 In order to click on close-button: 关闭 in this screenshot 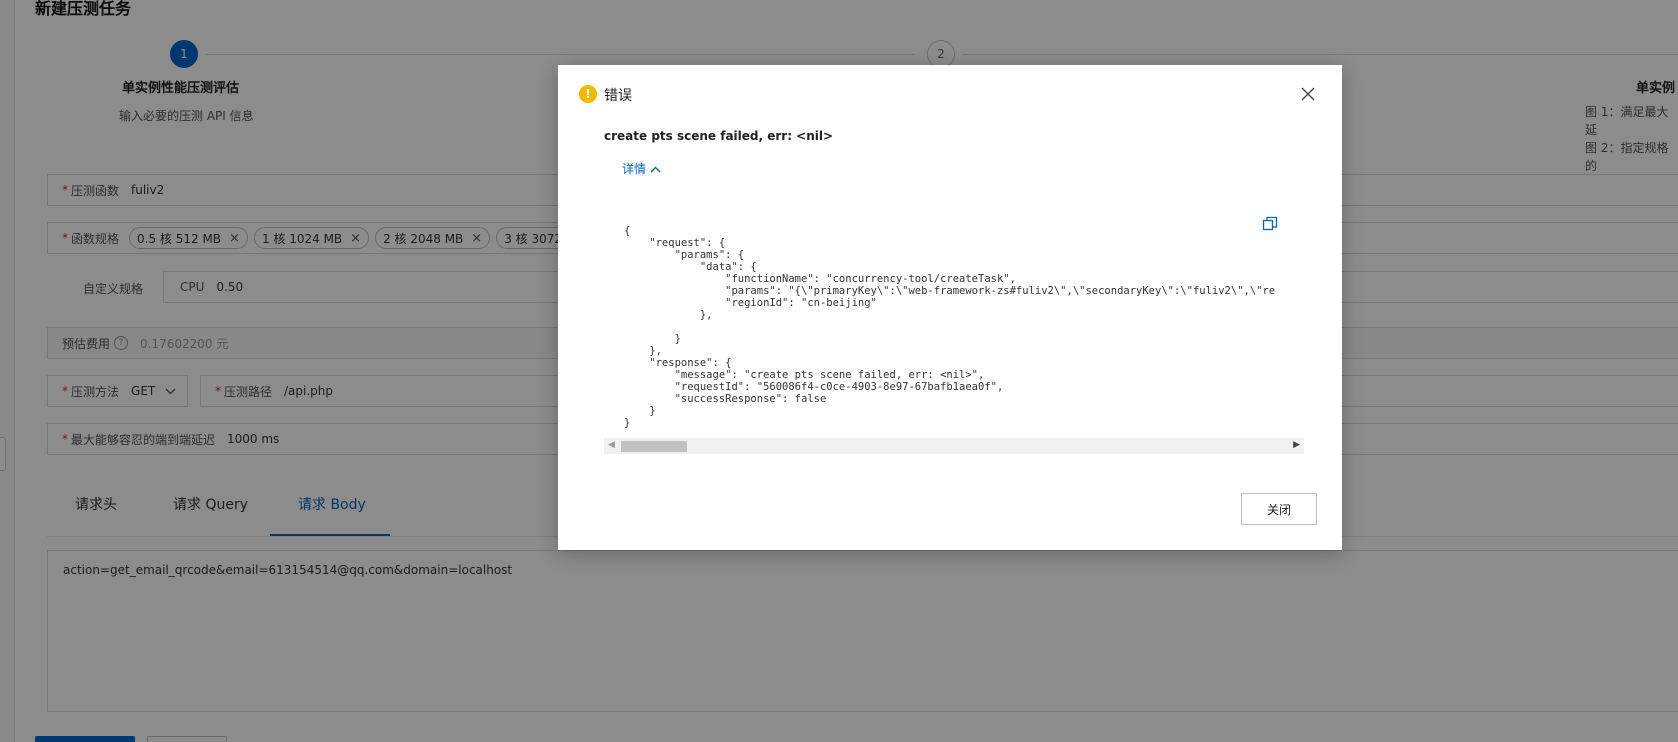, I will do `click(1279, 509)`.